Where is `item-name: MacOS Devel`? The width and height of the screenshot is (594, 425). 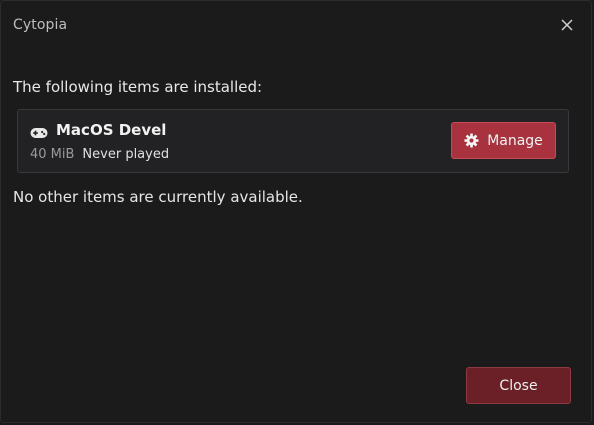
item-name: MacOS Devel is located at coordinates (111, 130).